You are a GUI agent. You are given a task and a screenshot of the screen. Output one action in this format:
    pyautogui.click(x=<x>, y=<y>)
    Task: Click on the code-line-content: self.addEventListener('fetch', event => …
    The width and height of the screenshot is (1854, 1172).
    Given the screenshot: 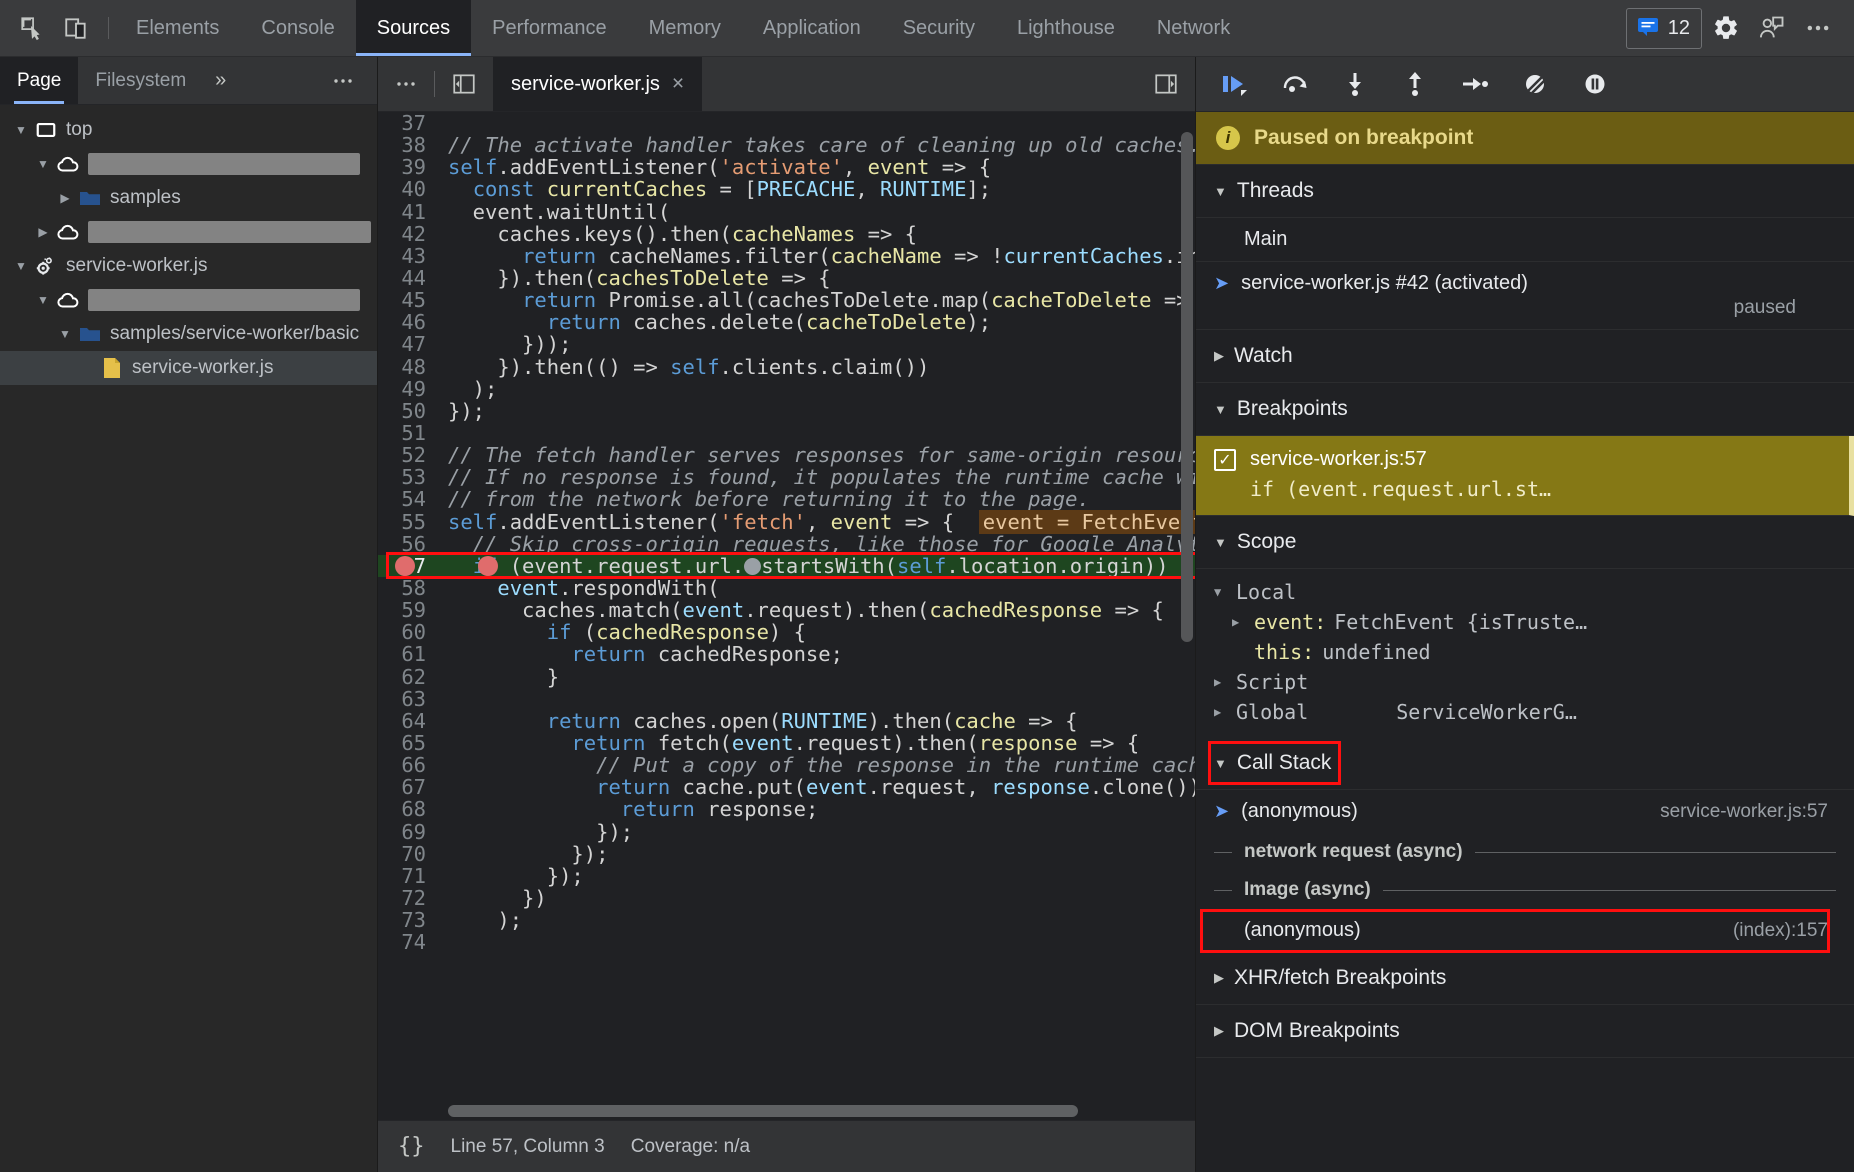 What is the action you would take?
    pyautogui.click(x=815, y=521)
    